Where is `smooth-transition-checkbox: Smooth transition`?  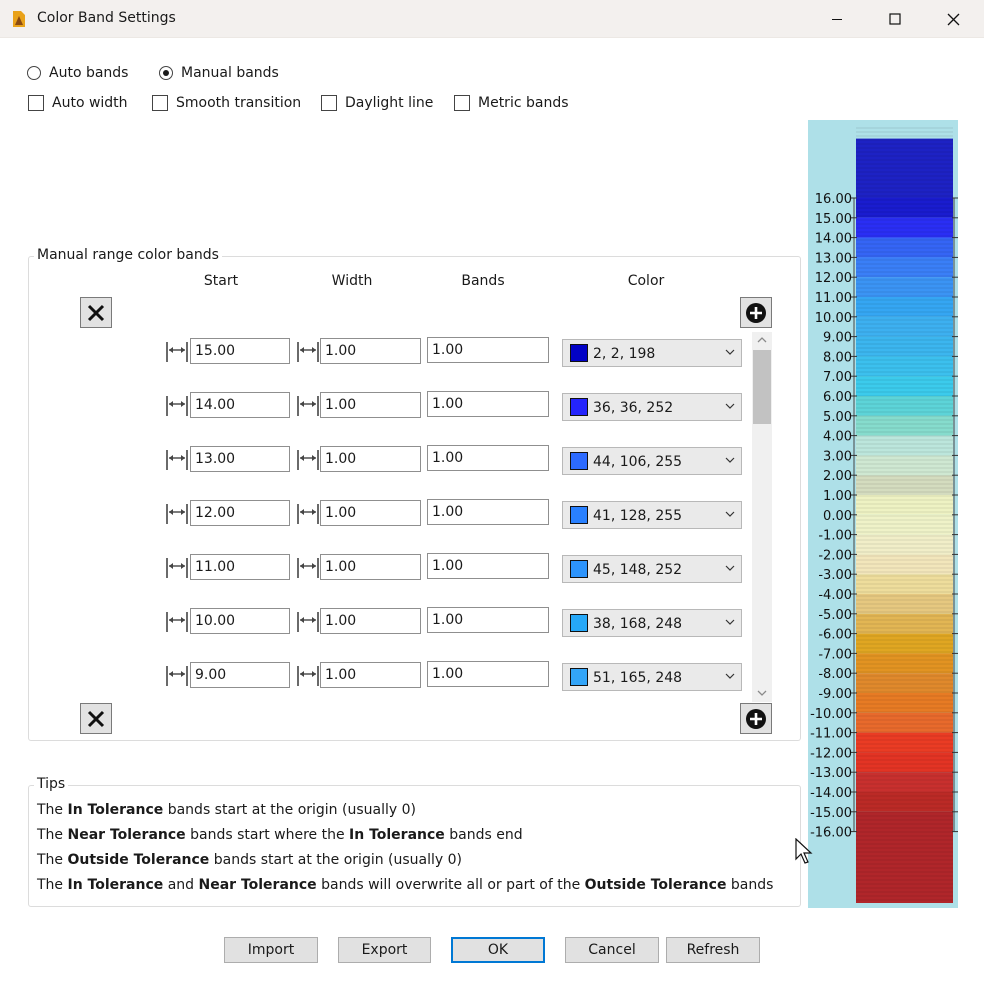
smooth-transition-checkbox: Smooth transition is located at coordinates (226, 103).